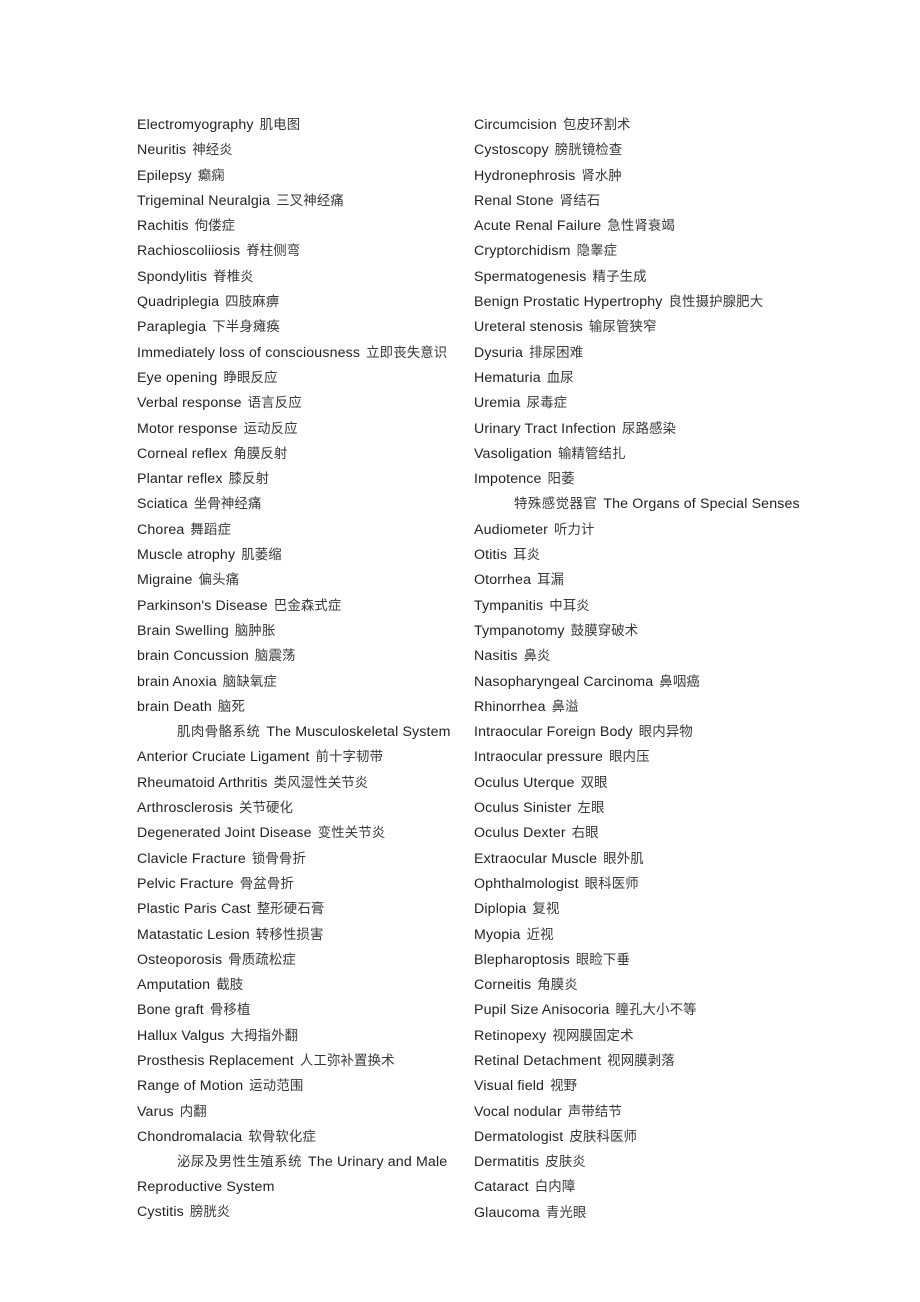  Describe the element at coordinates (591, 809) in the screenshot. I see `entry-term-zh: 左眼` at that location.